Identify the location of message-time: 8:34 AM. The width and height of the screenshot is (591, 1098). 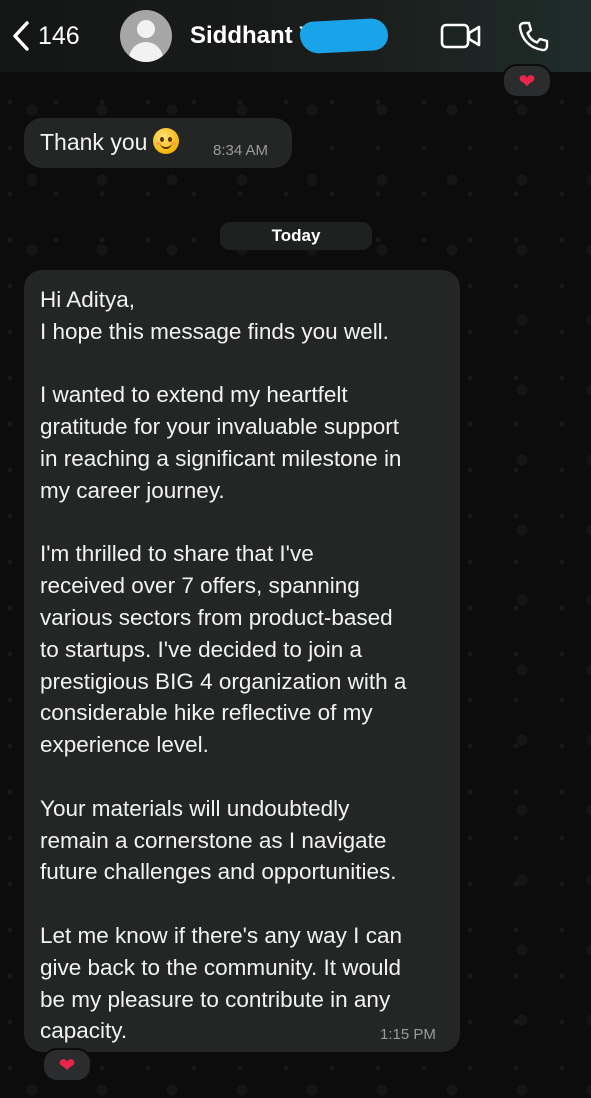
(241, 150).